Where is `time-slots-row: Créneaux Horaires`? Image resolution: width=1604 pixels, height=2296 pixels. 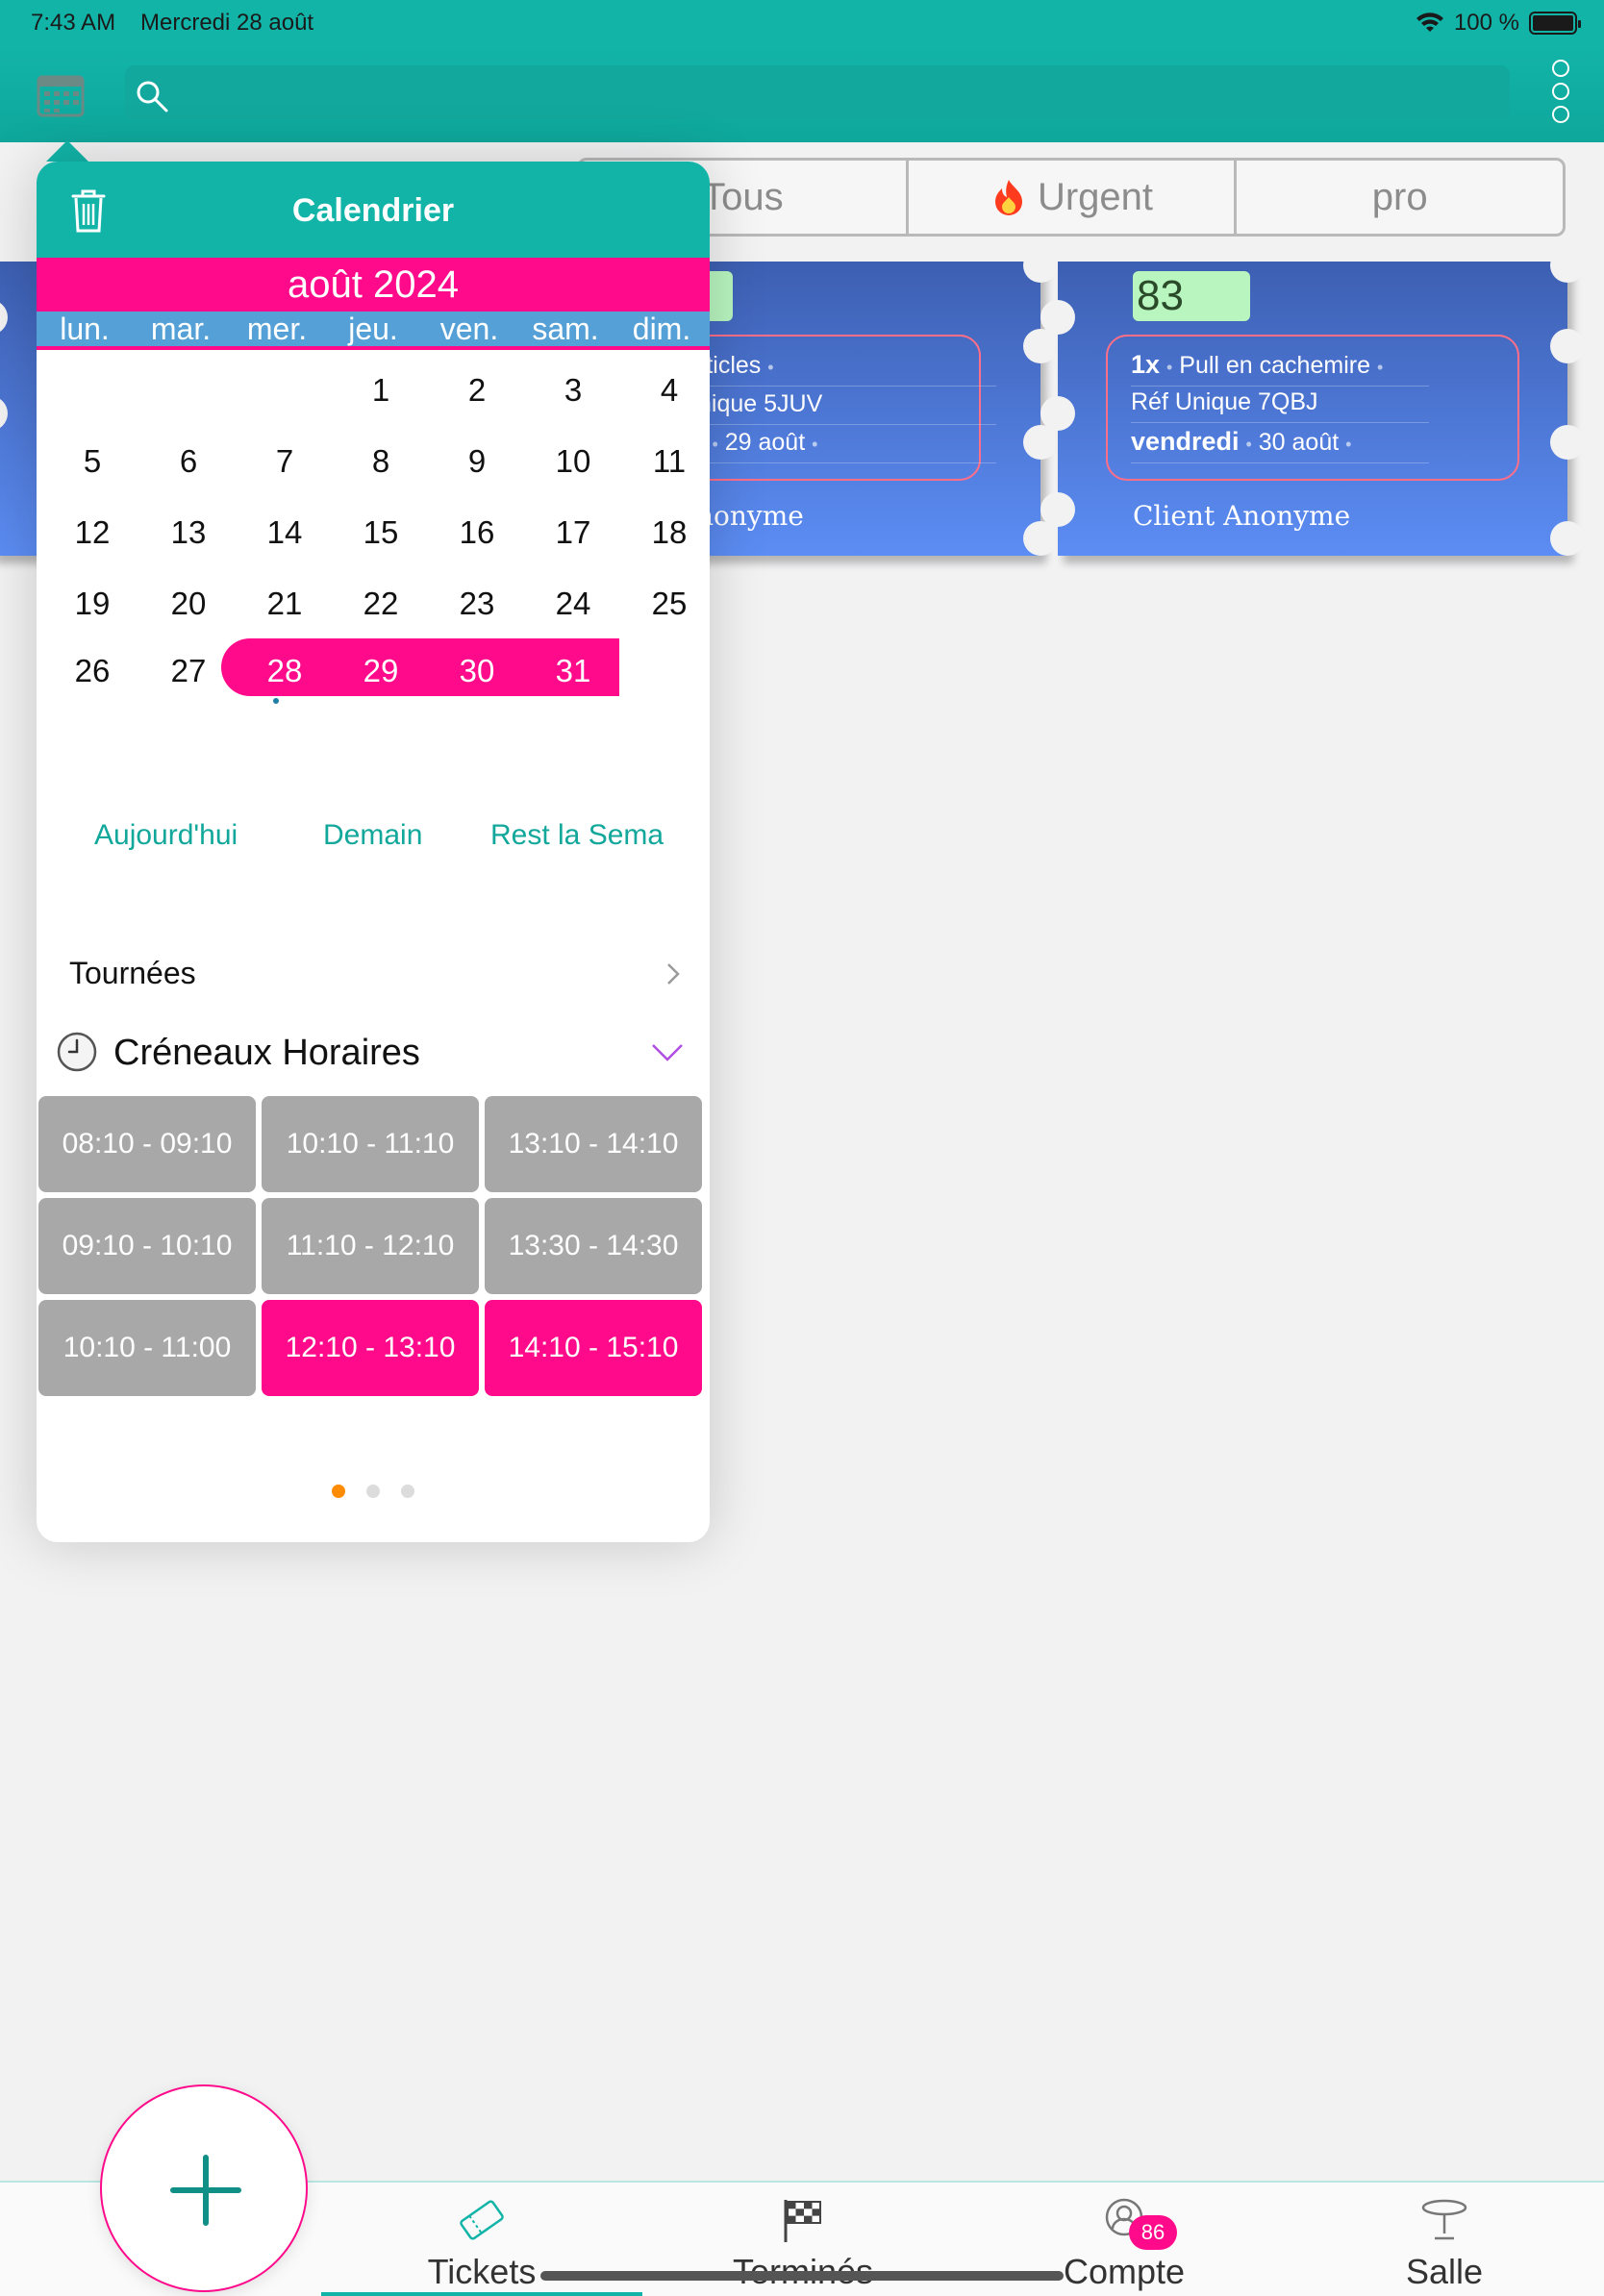 time-slots-row: Créneaux Horaires is located at coordinates (373, 1052).